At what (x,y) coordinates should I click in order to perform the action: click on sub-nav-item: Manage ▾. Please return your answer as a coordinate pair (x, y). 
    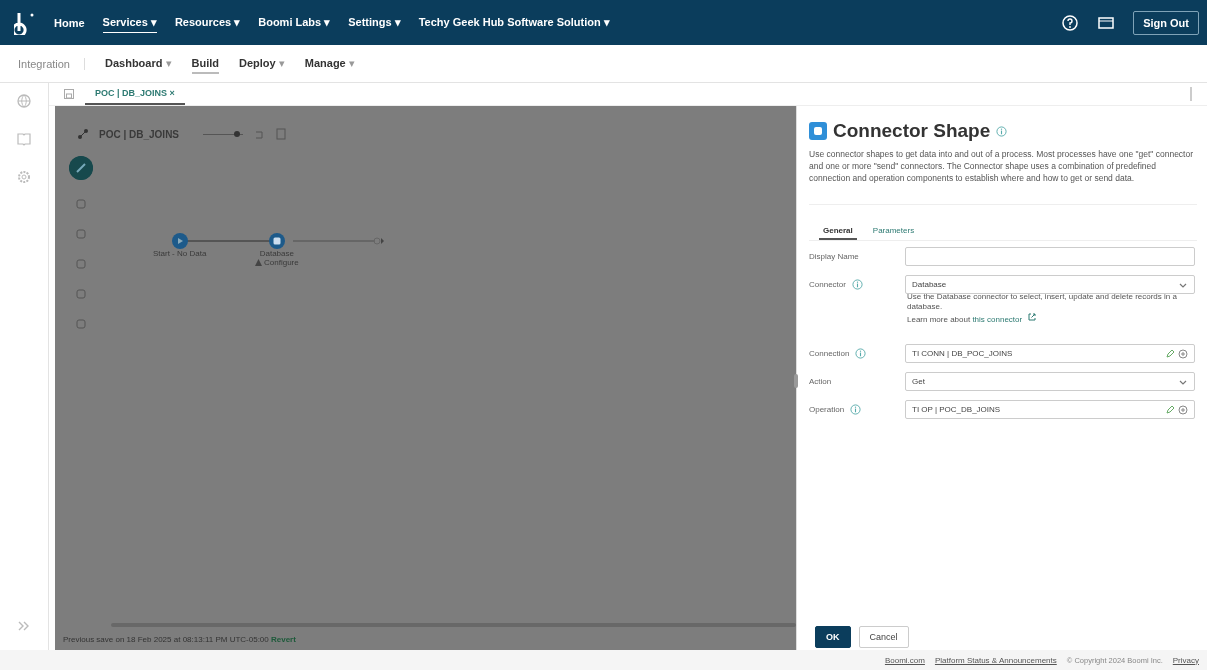
    Looking at the image, I should click on (329, 63).